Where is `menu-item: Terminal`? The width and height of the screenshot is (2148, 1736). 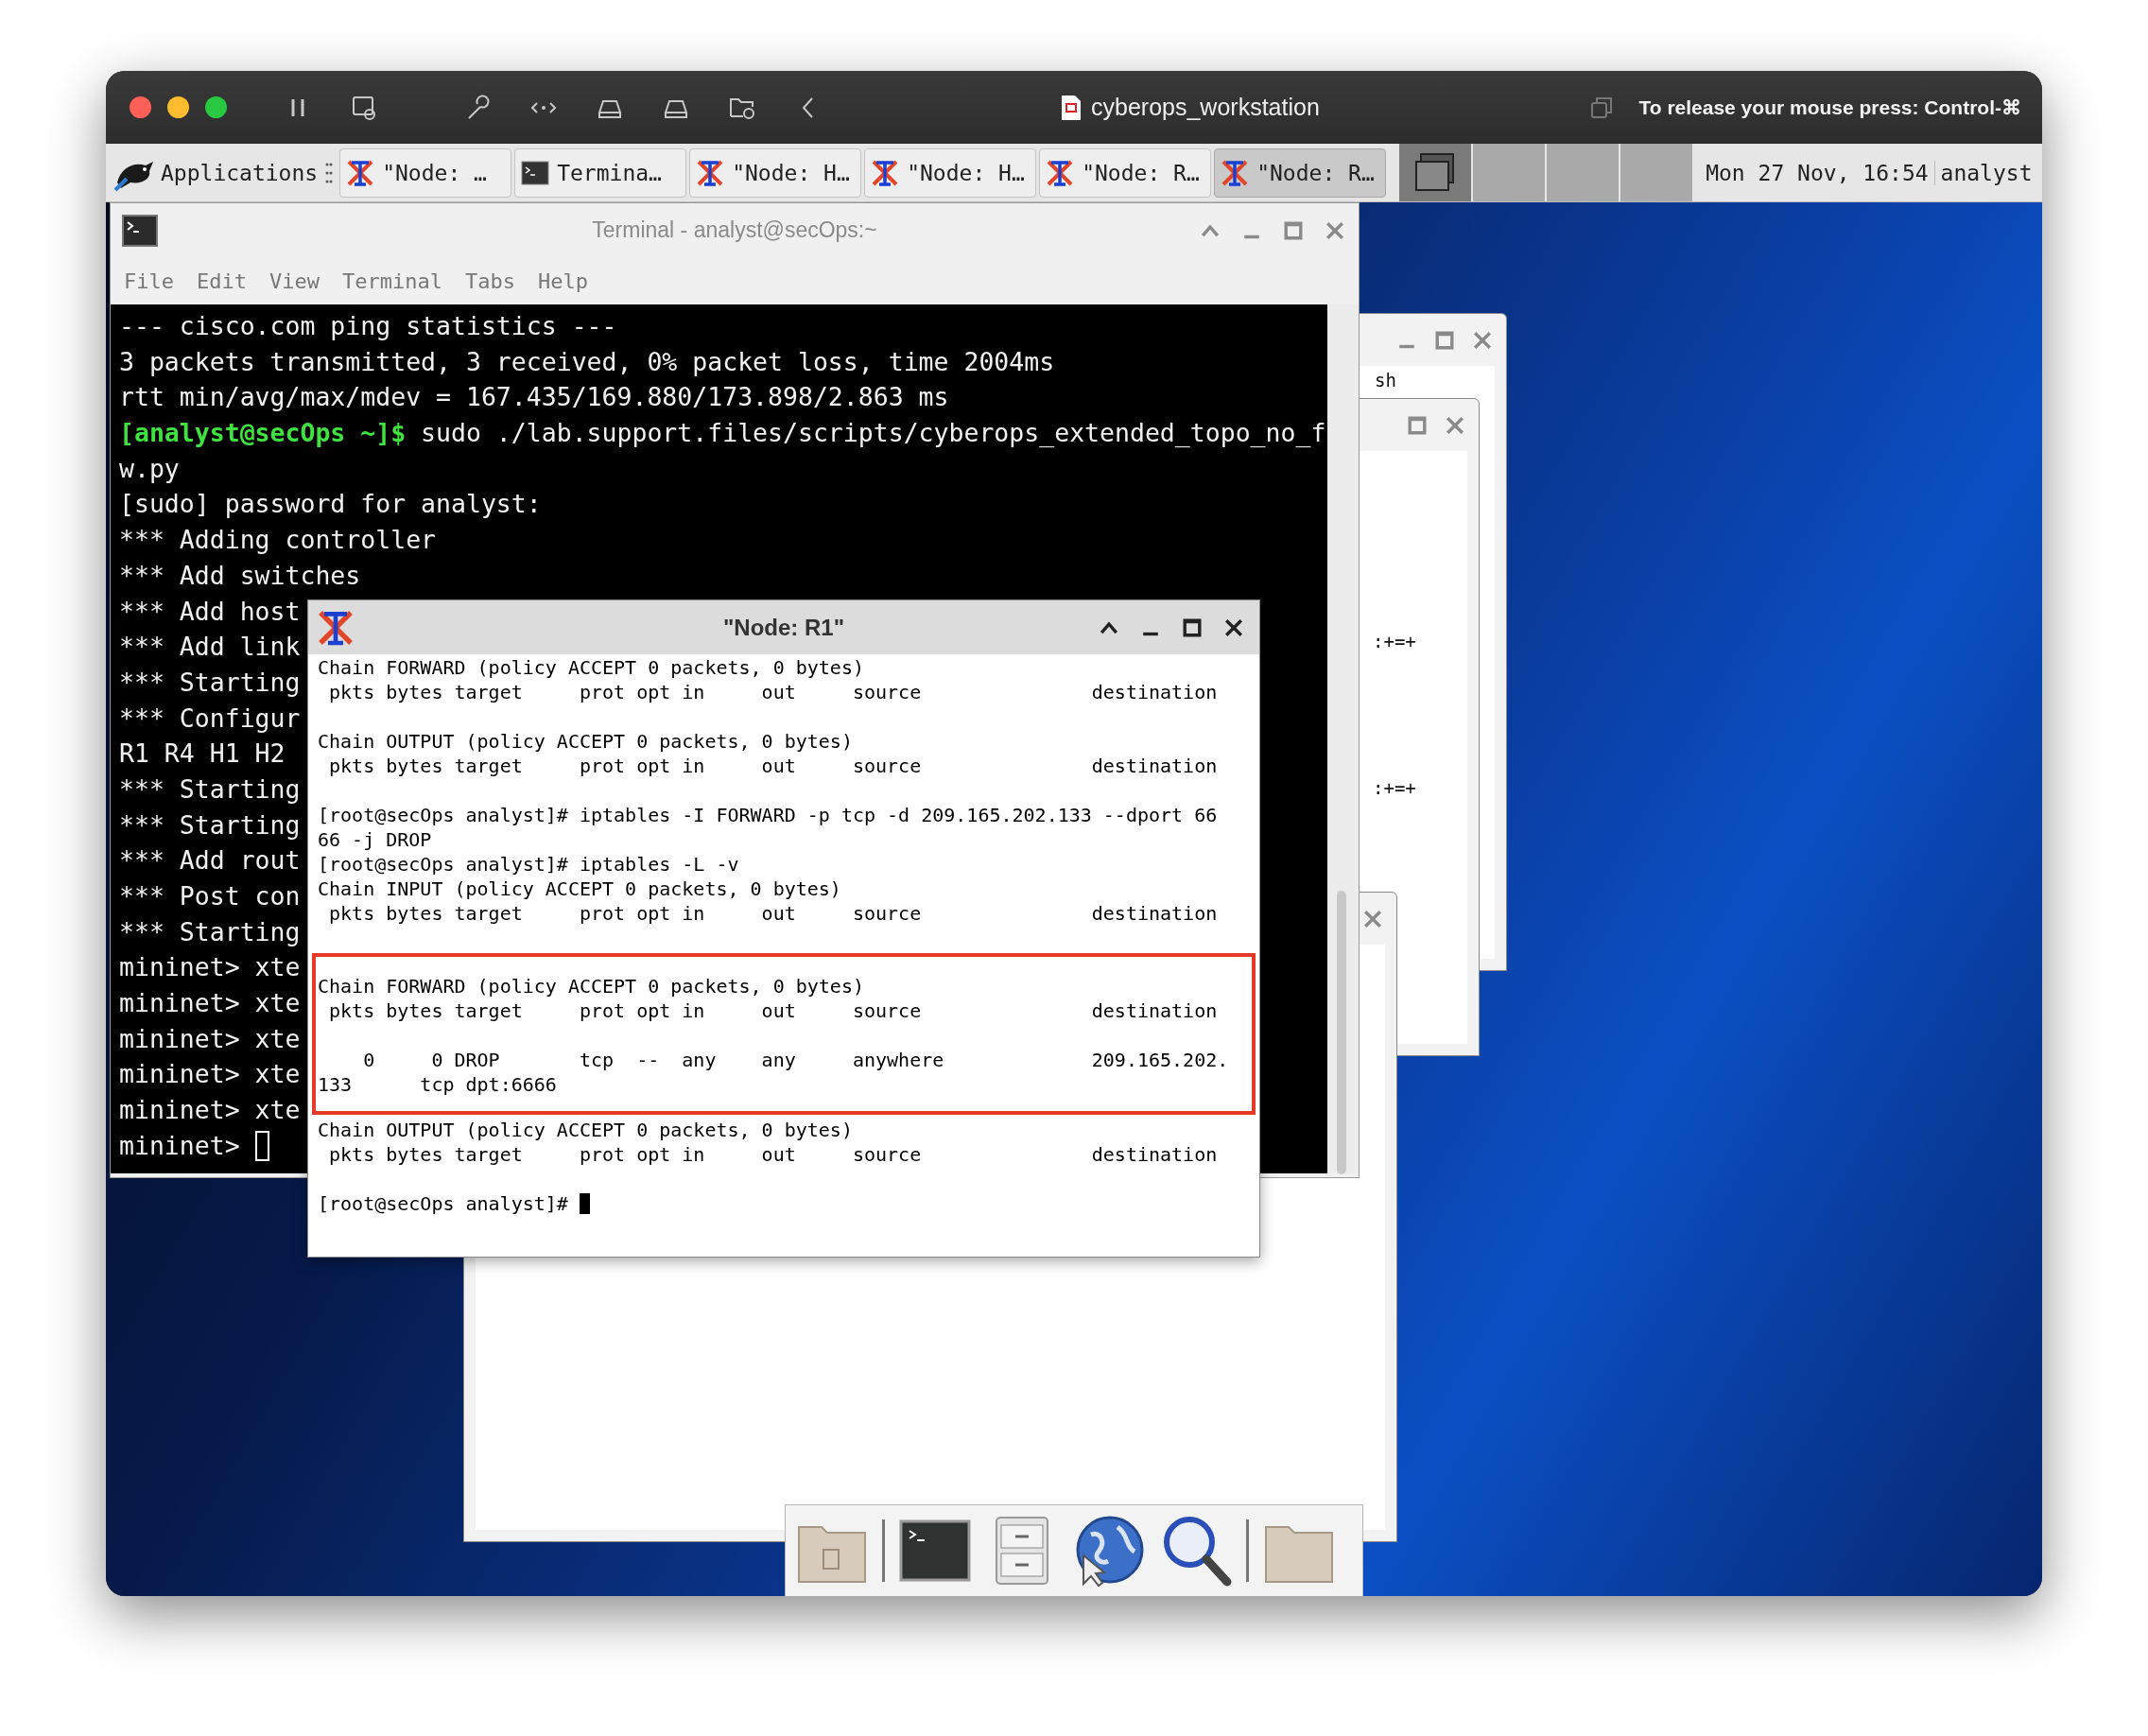
menu-item: Terminal is located at coordinates (391, 281).